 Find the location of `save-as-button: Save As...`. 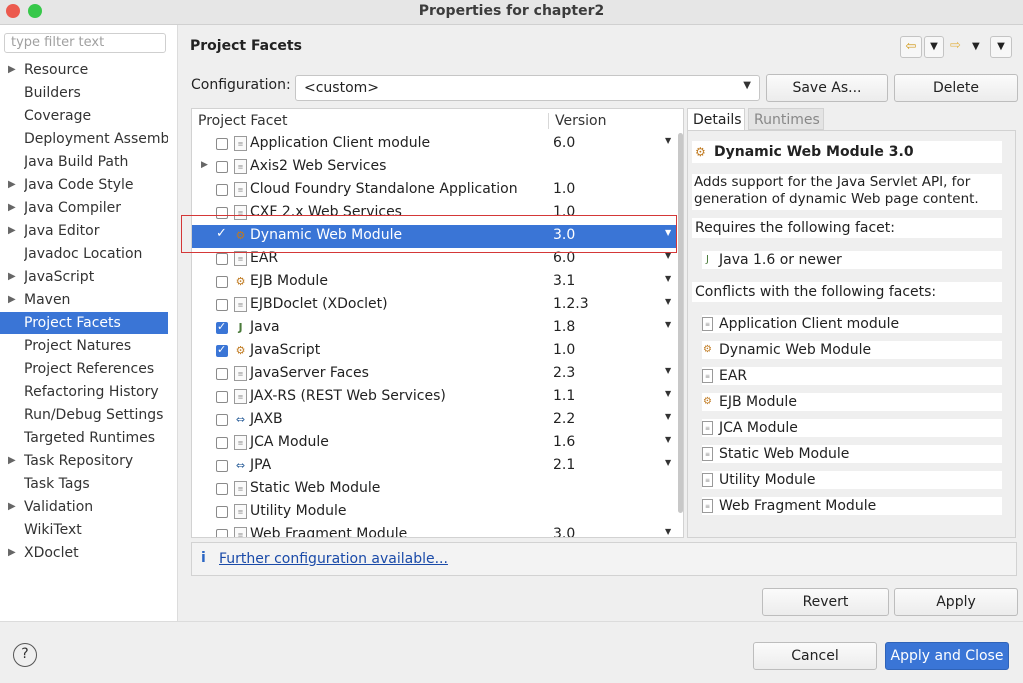

save-as-button: Save As... is located at coordinates (827, 88).